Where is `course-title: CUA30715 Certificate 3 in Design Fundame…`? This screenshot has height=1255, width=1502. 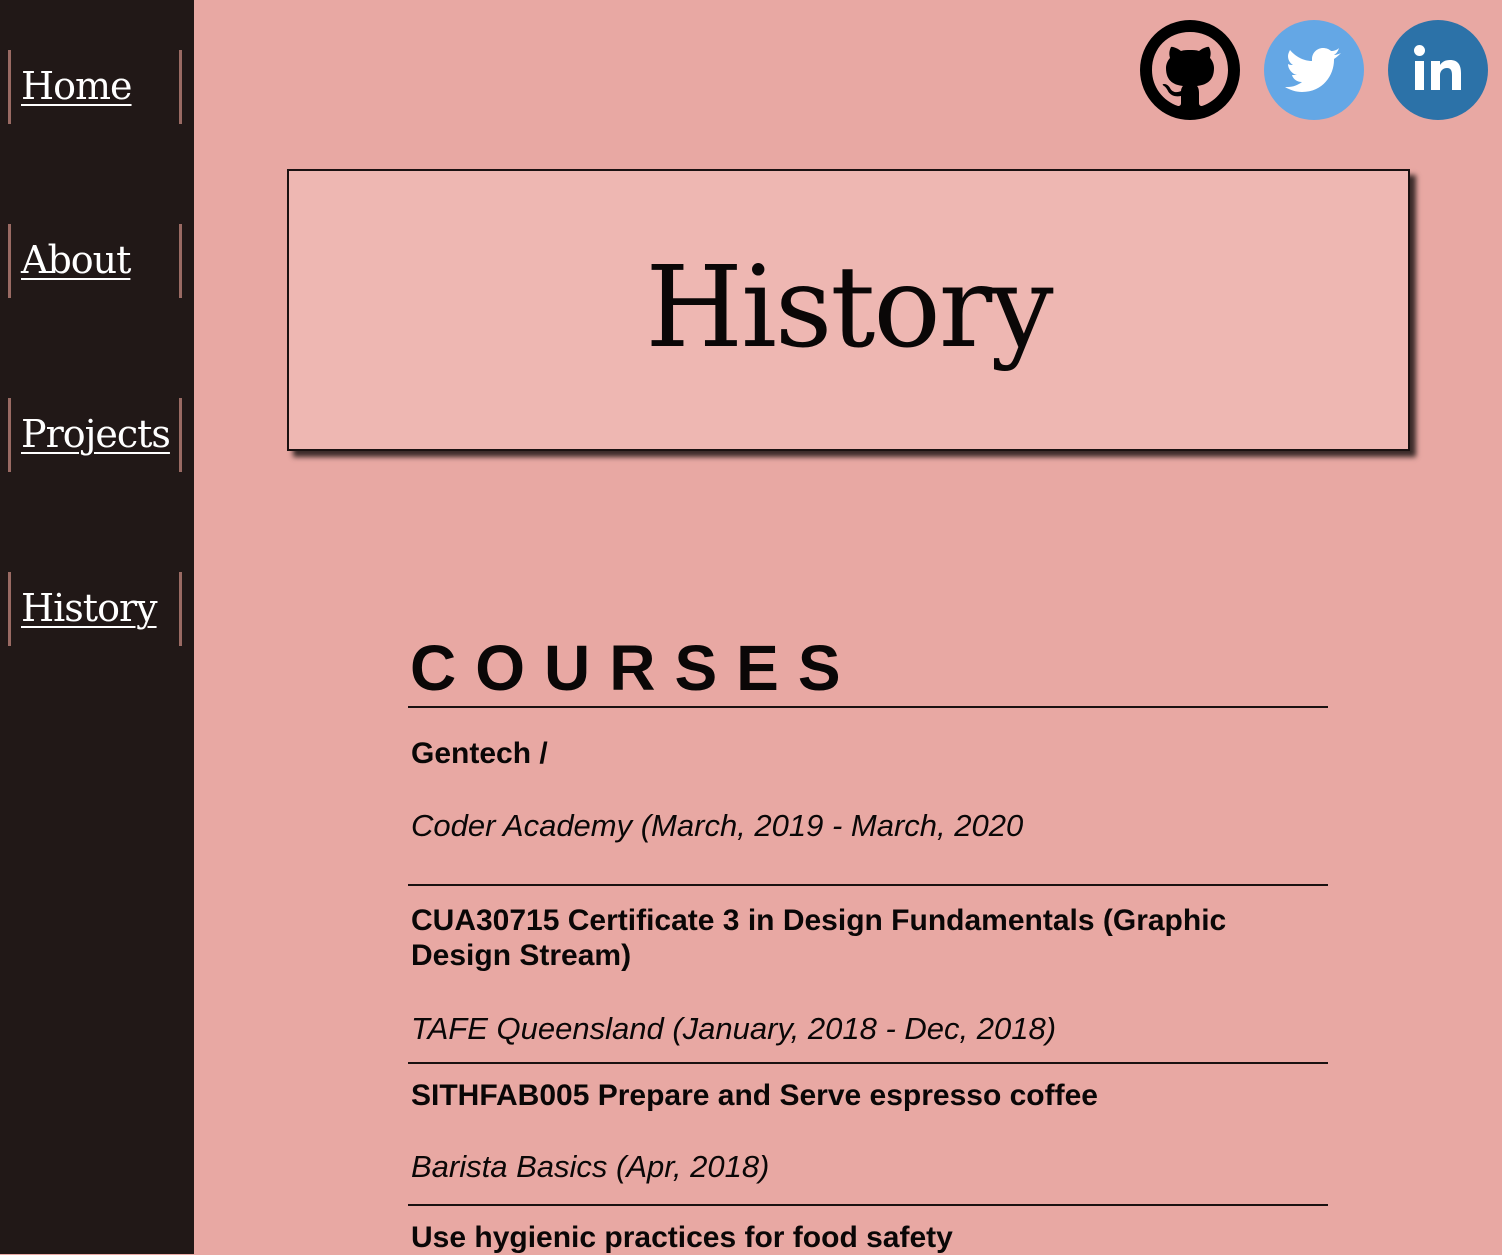
course-title: CUA30715 Certificate 3 in Design Fundame… is located at coordinates (819, 938).